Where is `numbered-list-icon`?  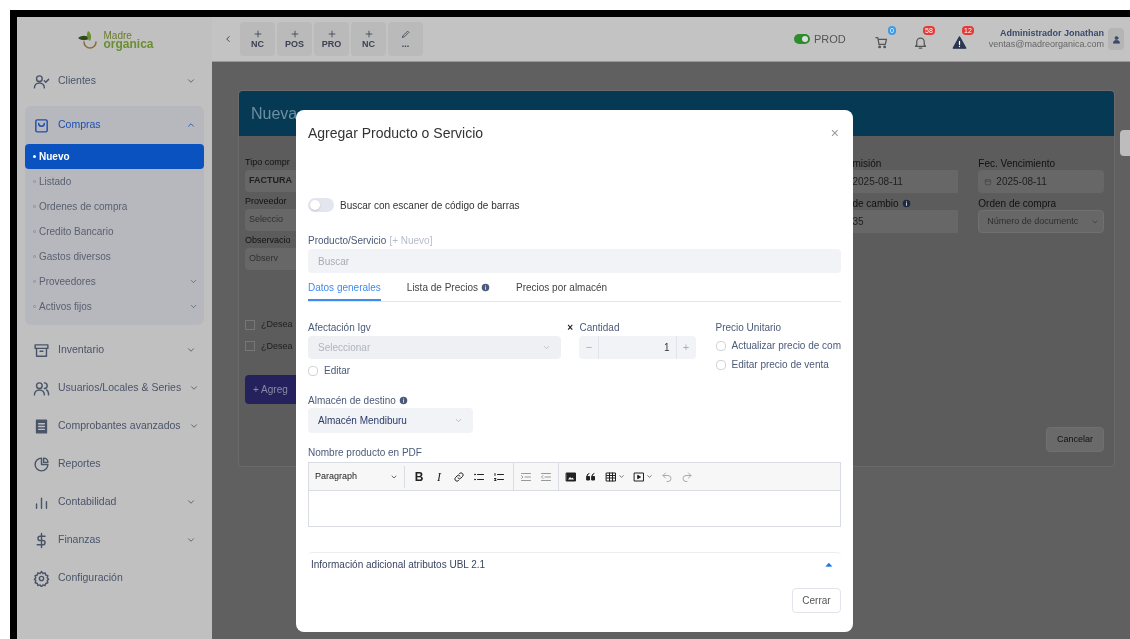 numbered-list-icon is located at coordinates (499, 476).